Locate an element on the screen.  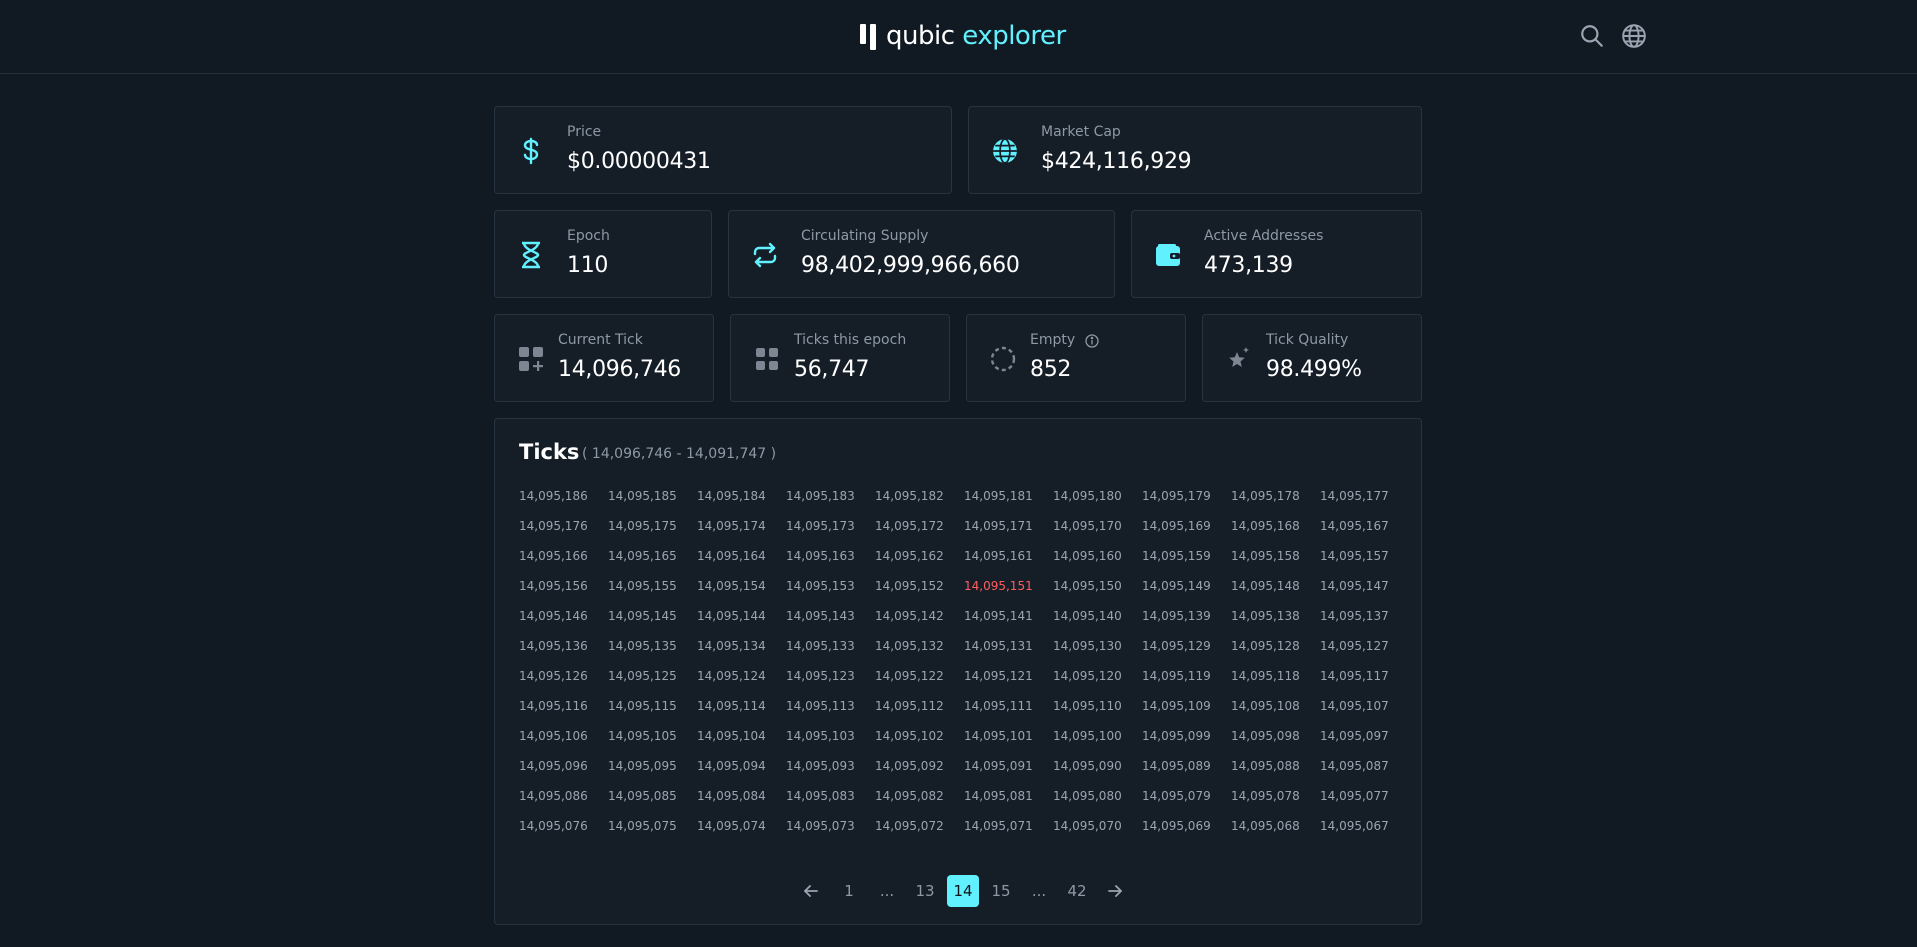
tick-link: 14,095,115 is located at coordinates (652, 706).